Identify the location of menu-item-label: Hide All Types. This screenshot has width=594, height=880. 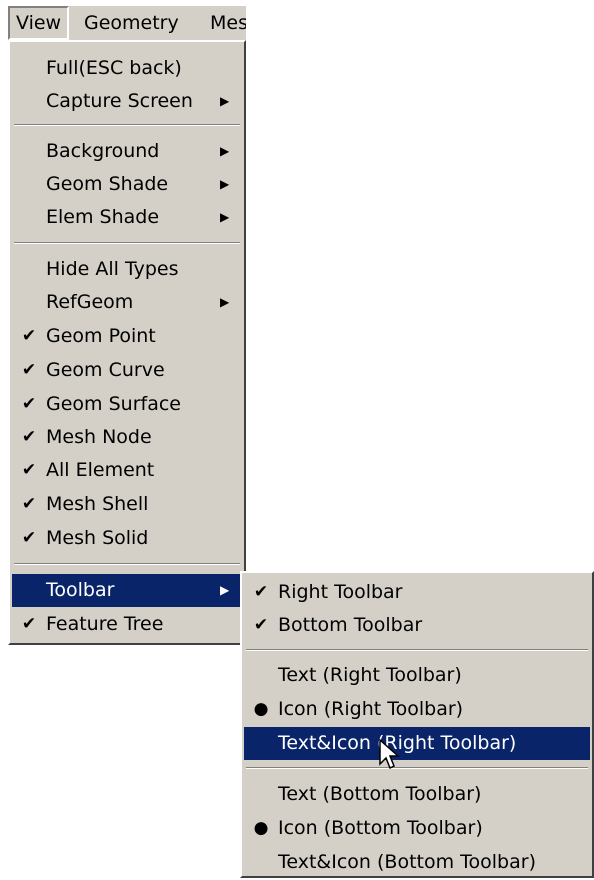
(112, 269).